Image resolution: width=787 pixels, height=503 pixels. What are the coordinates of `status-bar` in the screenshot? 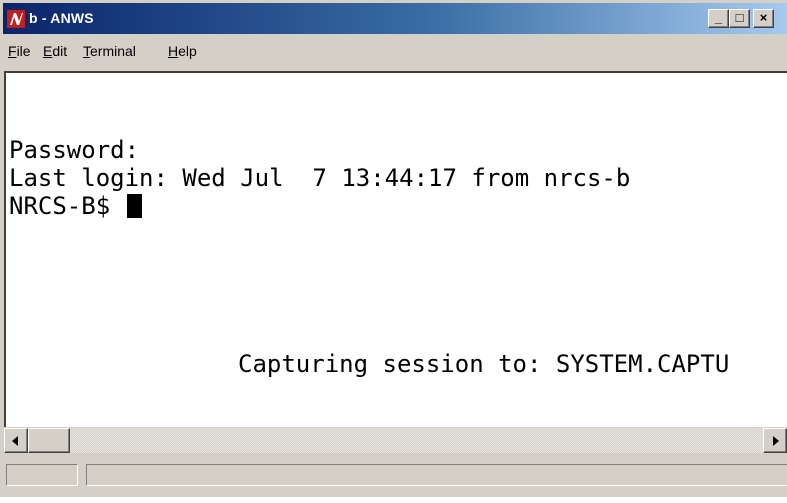 It's located at (395, 475).